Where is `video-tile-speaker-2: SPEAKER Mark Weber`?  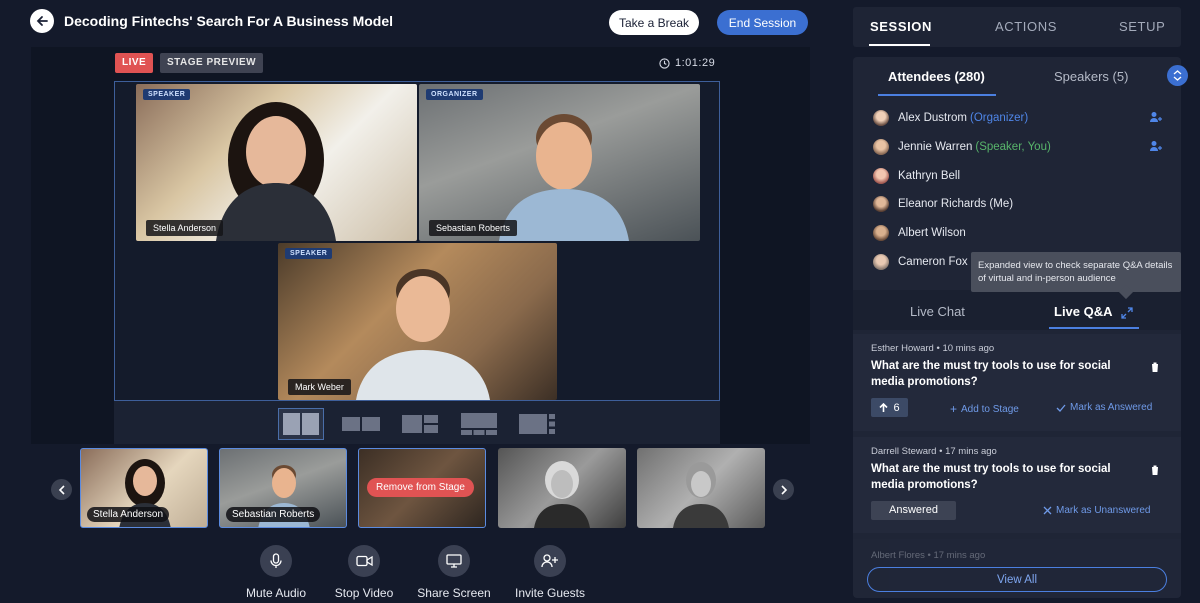
video-tile-speaker-2: SPEAKER Mark Weber is located at coordinates (417, 321).